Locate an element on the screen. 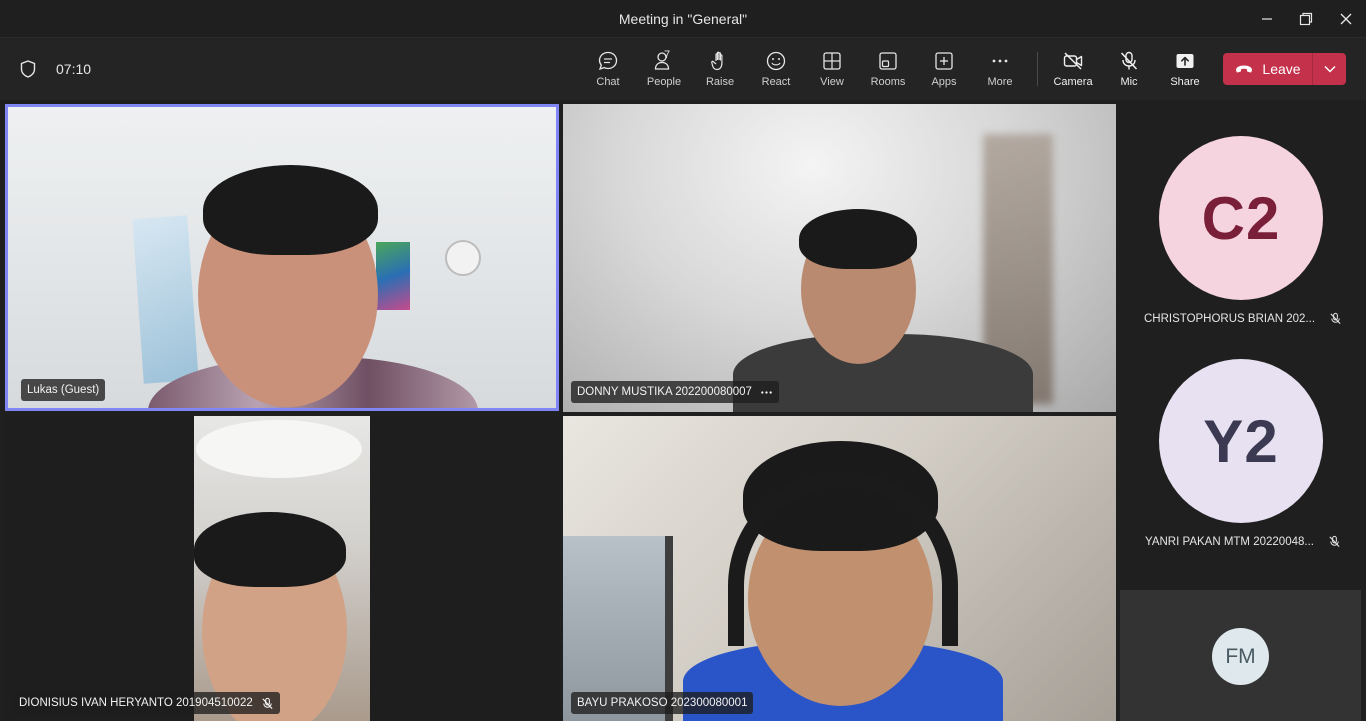 Image resolution: width=1366 pixels, height=721 pixels. participant-name-tag: DIONISIUS IVAN HERYANTO 201904510022 is located at coordinates (146, 703).